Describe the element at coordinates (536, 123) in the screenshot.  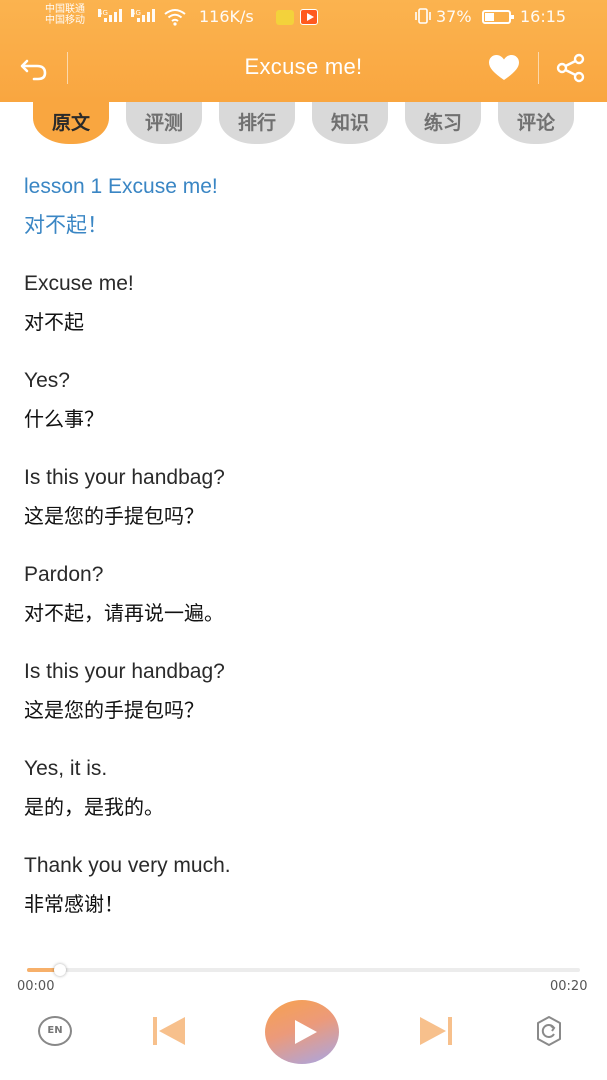
I see `tab-comments: 评论` at that location.